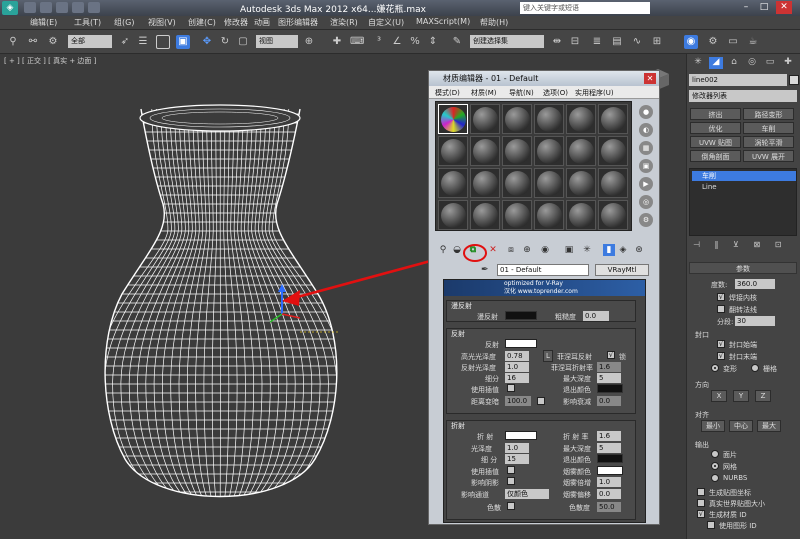  Describe the element at coordinates (225, 42) in the screenshot. I see `rotate-icon: ↻` at that location.